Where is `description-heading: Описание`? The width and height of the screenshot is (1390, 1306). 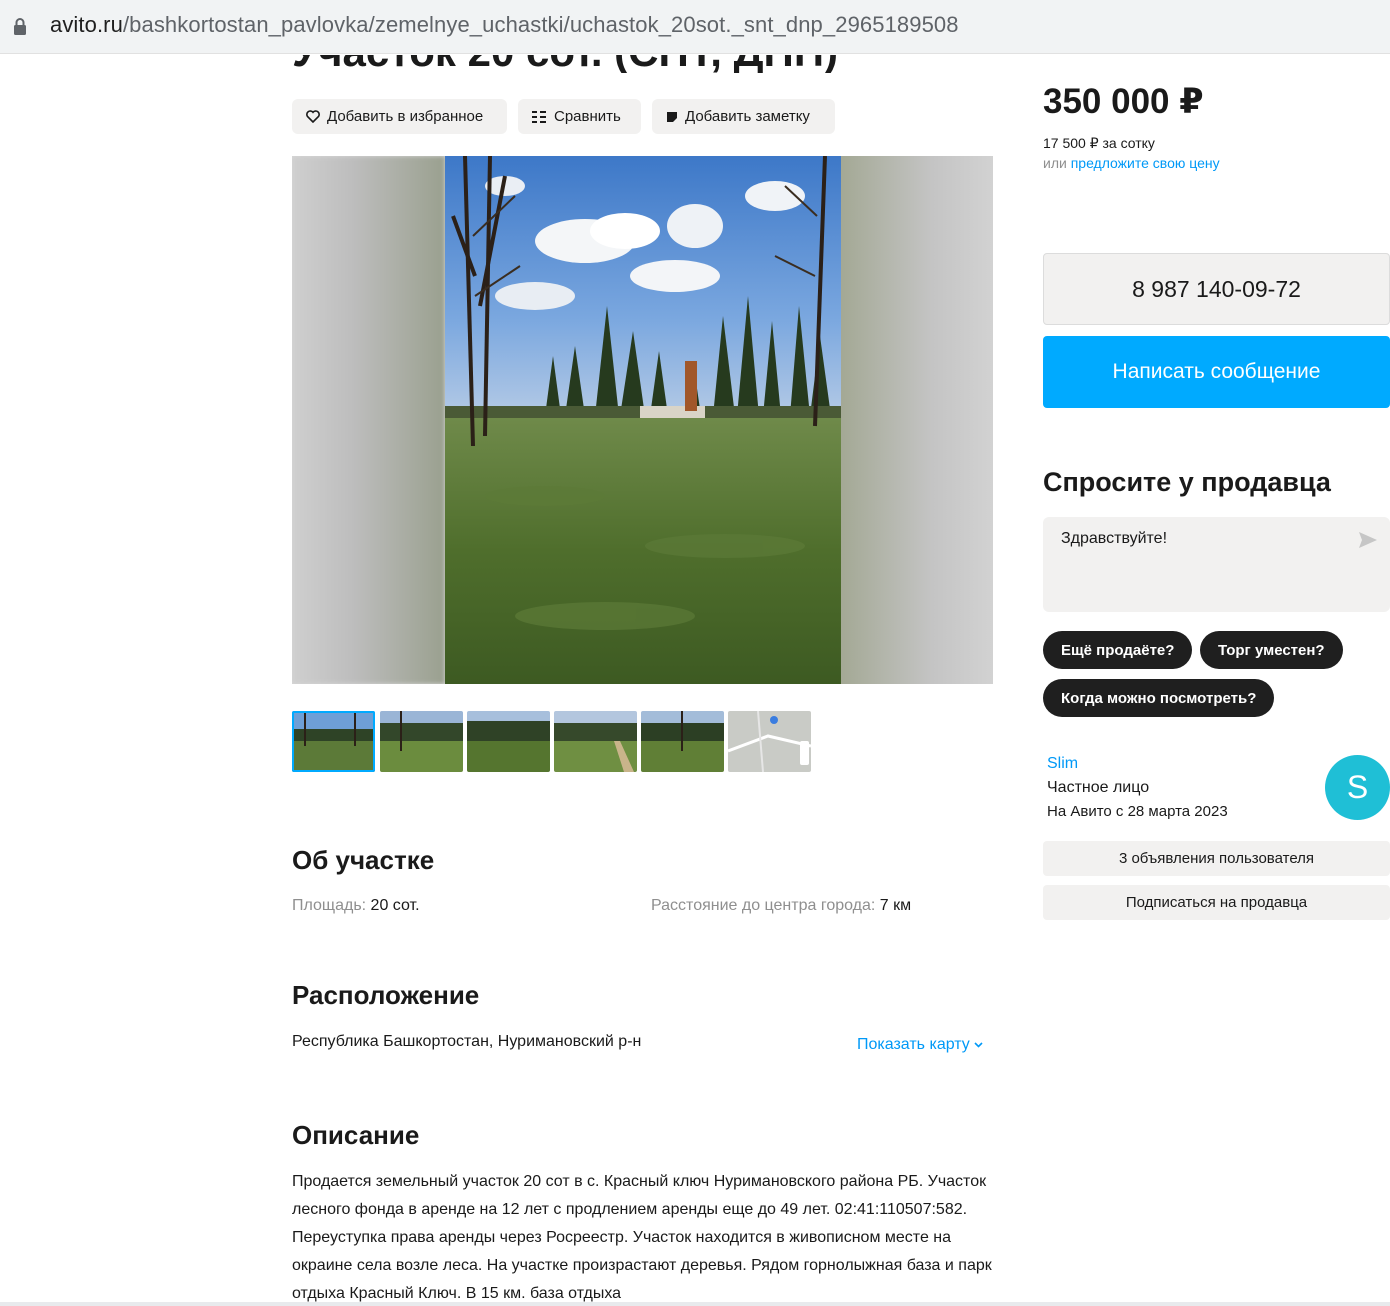 description-heading: Описание is located at coordinates (356, 1135).